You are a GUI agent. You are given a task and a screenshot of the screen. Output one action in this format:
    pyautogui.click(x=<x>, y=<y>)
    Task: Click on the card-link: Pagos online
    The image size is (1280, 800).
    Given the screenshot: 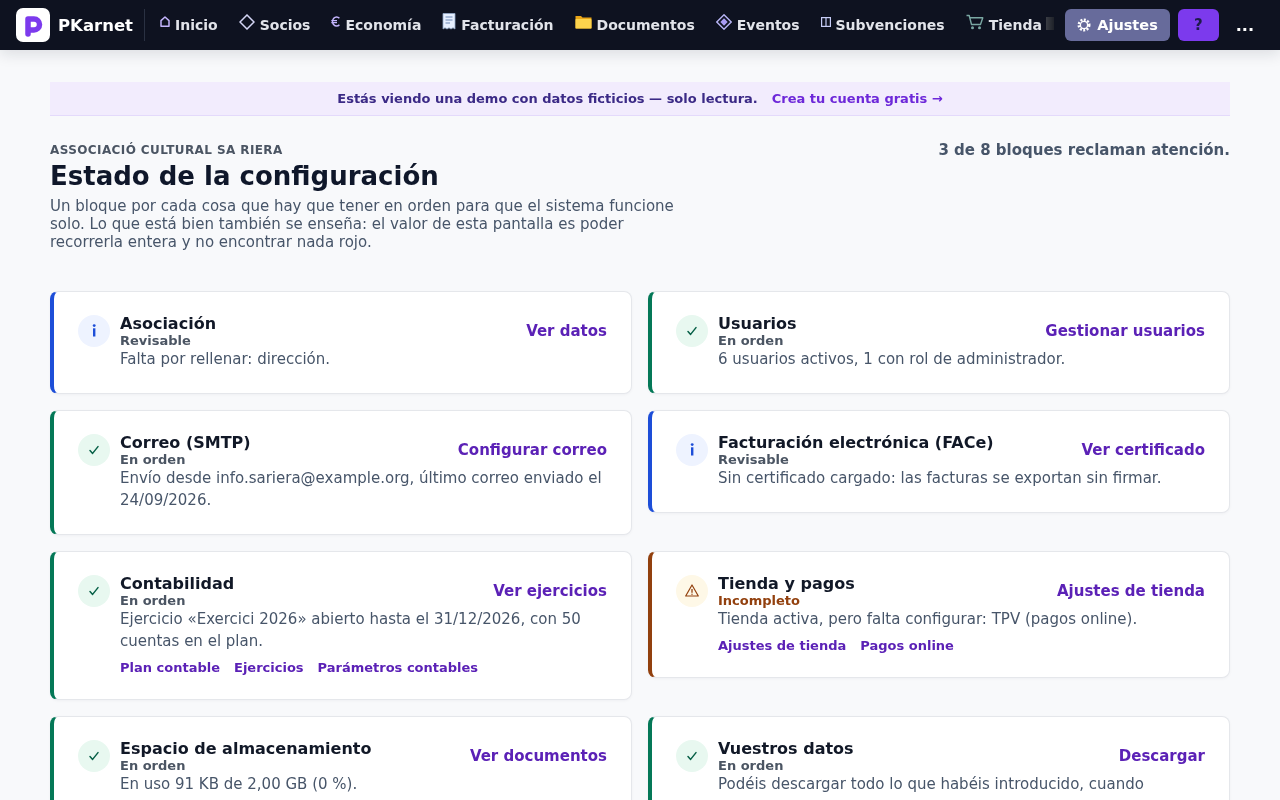 What is the action you would take?
    pyautogui.click(x=907, y=646)
    